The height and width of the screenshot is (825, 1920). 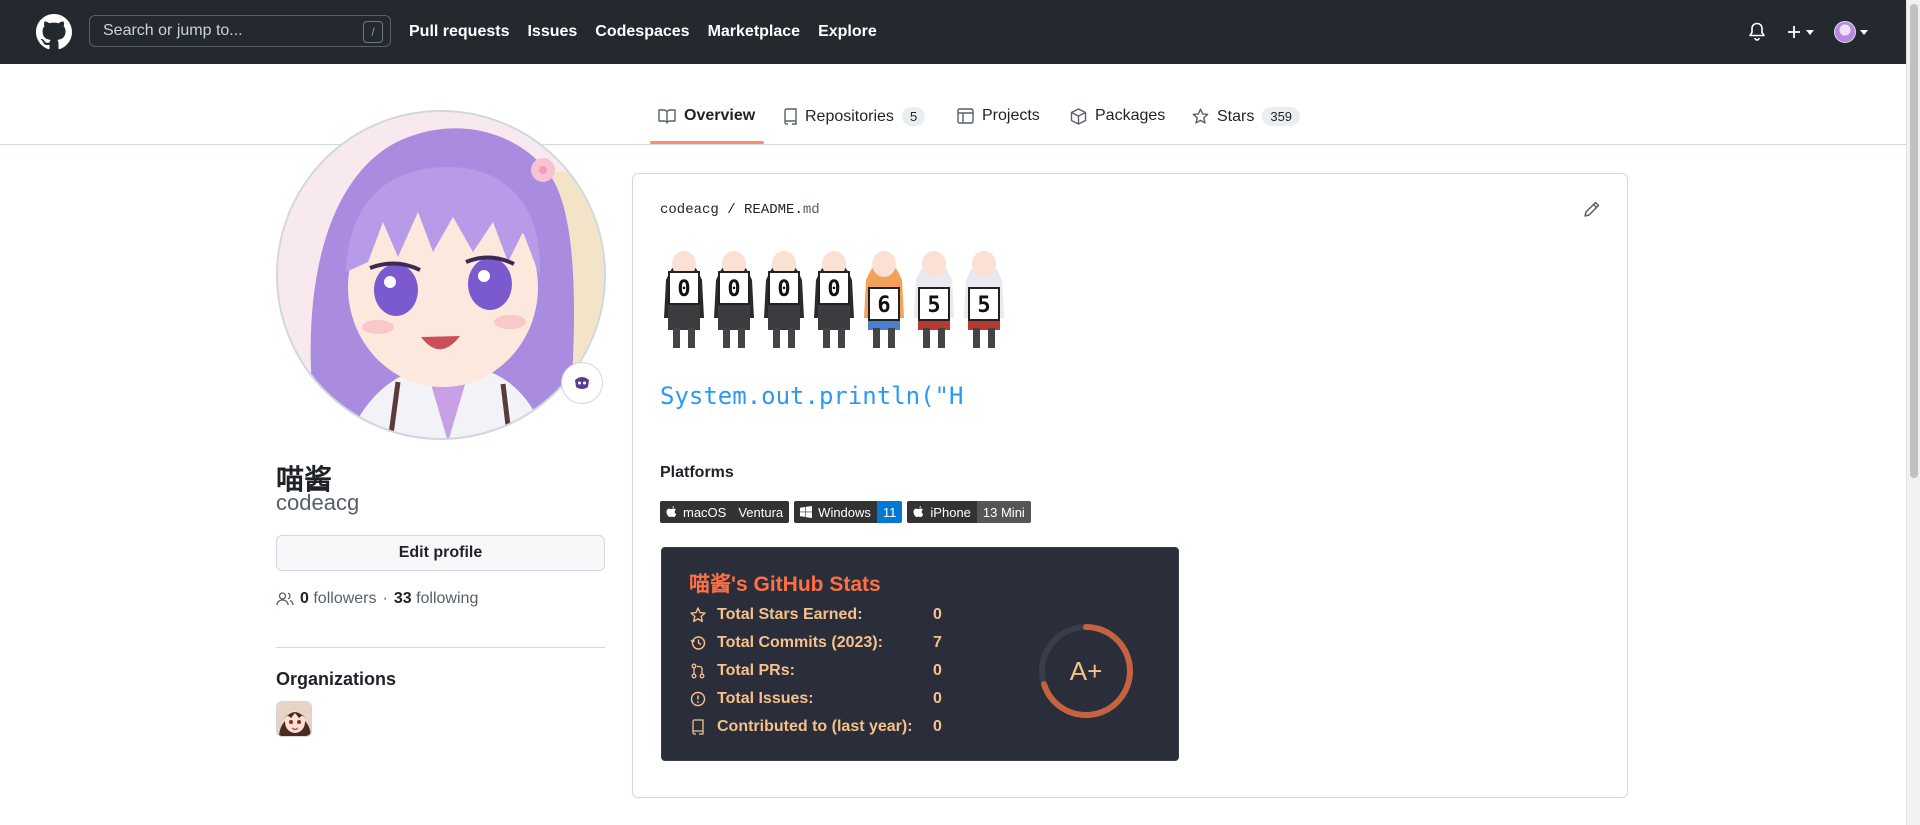 I want to click on stat-row-contributed: Contributed to (last year): 0, so click(x=815, y=727).